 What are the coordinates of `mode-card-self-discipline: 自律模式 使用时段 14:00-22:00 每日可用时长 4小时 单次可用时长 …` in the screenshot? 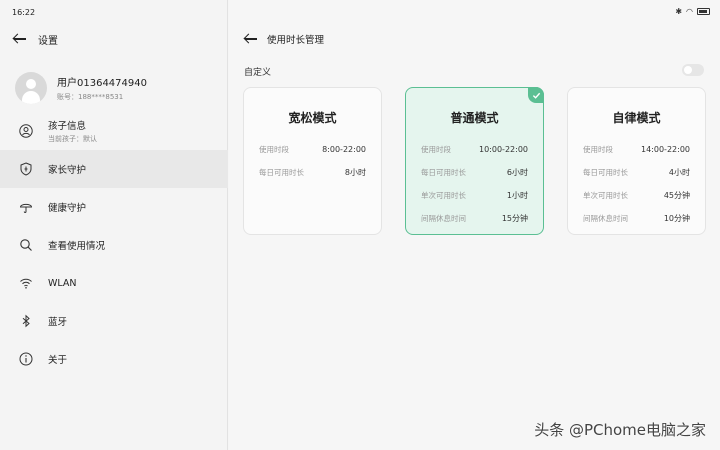 It's located at (636, 161).